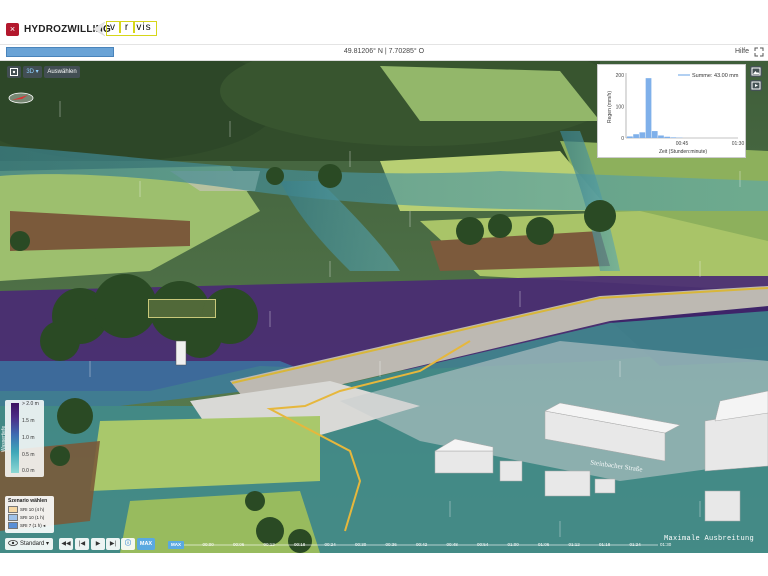 The height and width of the screenshot is (576, 768). I want to click on y-tick-label: 0, so click(622, 139).